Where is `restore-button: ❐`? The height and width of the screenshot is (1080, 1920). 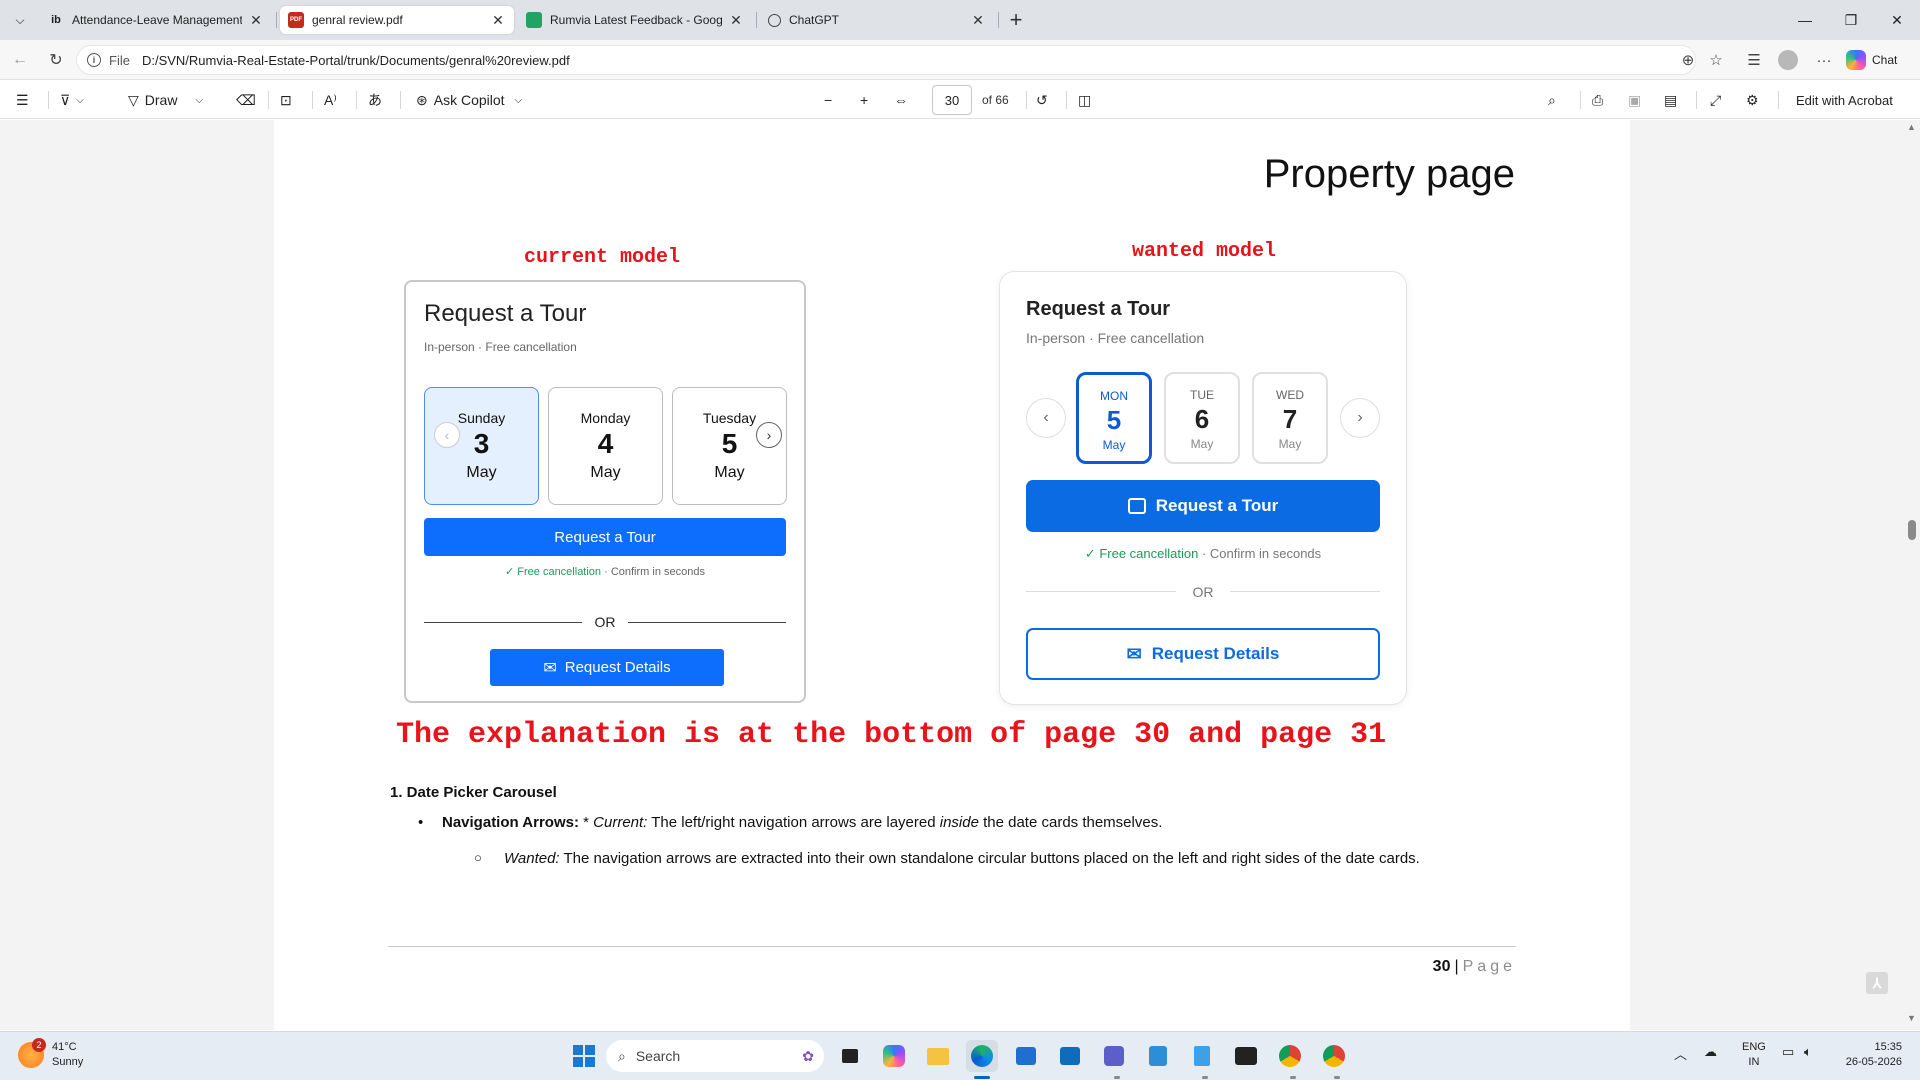
restore-button: ❐ is located at coordinates (1851, 20).